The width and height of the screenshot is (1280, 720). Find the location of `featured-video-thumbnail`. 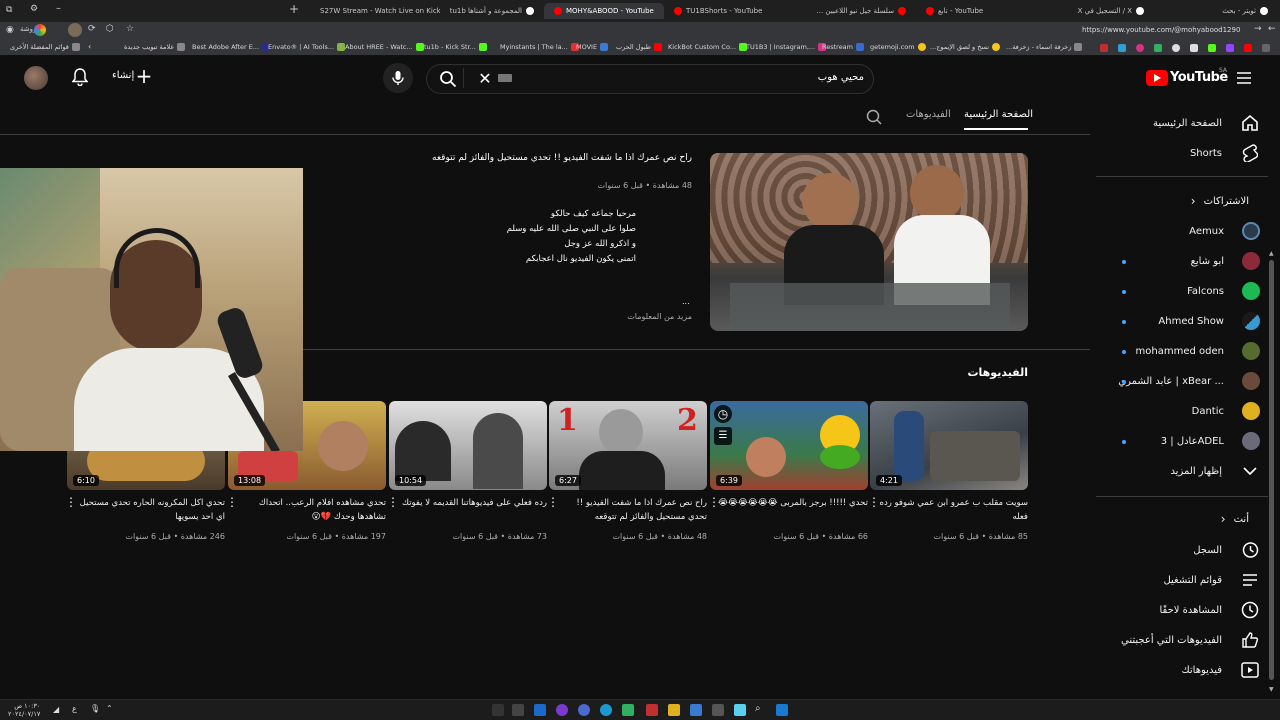

featured-video-thumbnail is located at coordinates (869, 242).